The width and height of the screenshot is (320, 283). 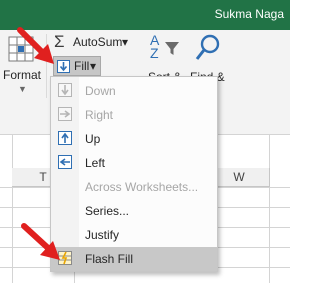 What do you see at coordinates (82, 66) in the screenshot?
I see `fill-label: Fill` at bounding box center [82, 66].